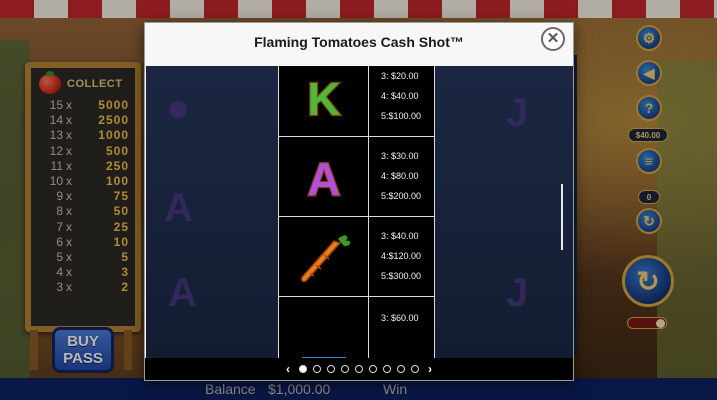  I want to click on page-indicator: ‹ ›, so click(359, 369).